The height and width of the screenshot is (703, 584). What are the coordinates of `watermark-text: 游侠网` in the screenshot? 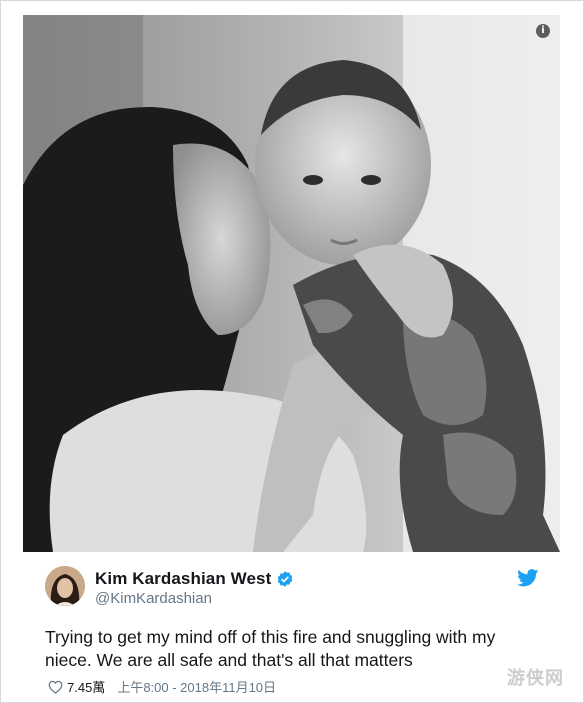 It's located at (535, 678).